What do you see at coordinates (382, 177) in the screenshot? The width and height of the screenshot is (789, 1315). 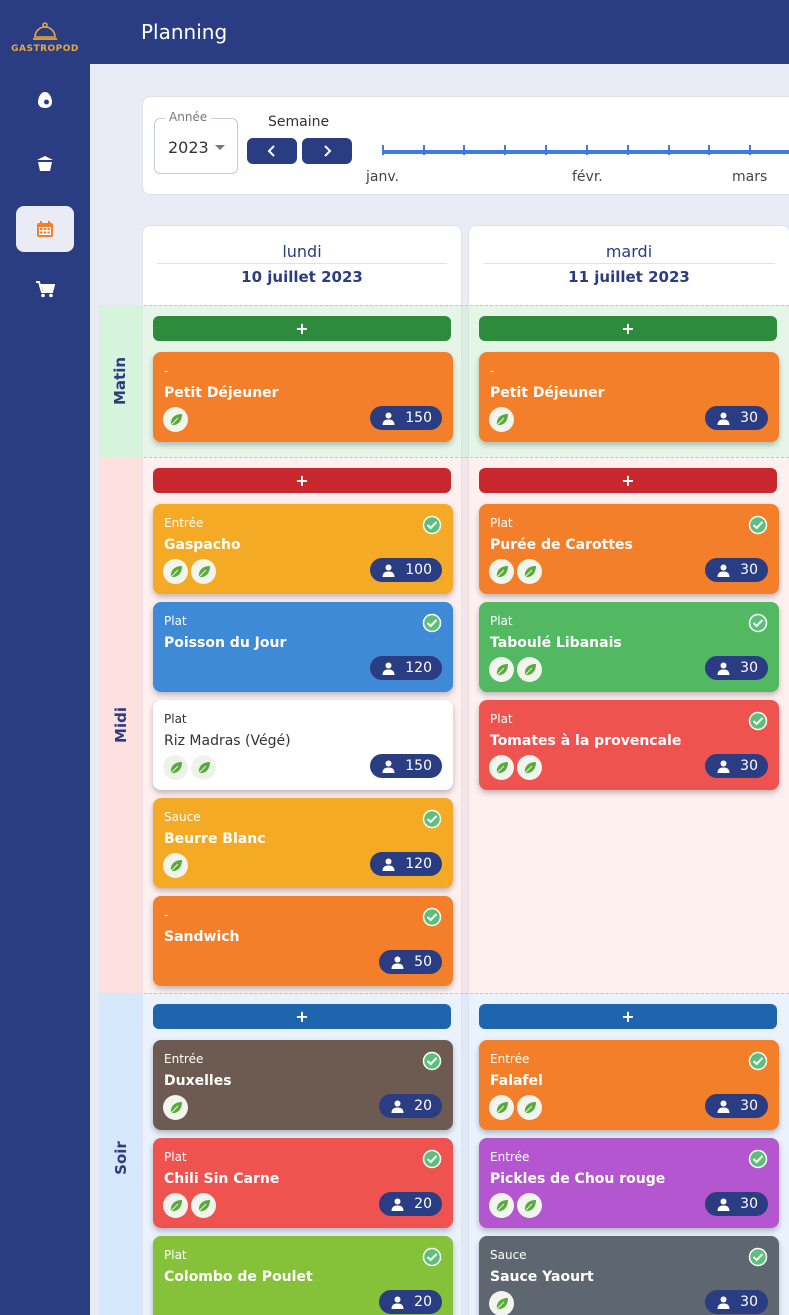 I see `timeline-month-label: janv.` at bounding box center [382, 177].